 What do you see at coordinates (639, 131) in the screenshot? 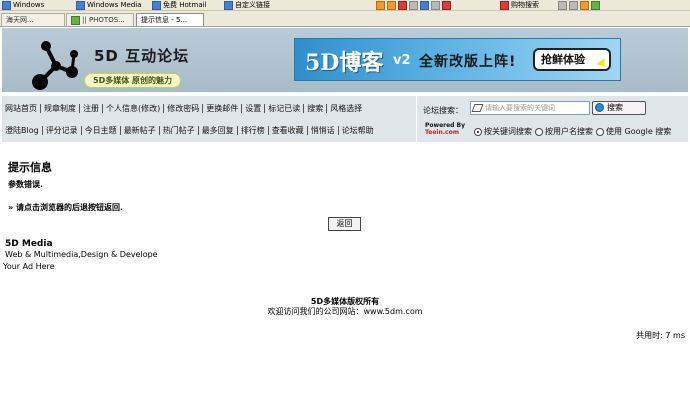
I see `radio-label: 使用 Google 搜索` at bounding box center [639, 131].